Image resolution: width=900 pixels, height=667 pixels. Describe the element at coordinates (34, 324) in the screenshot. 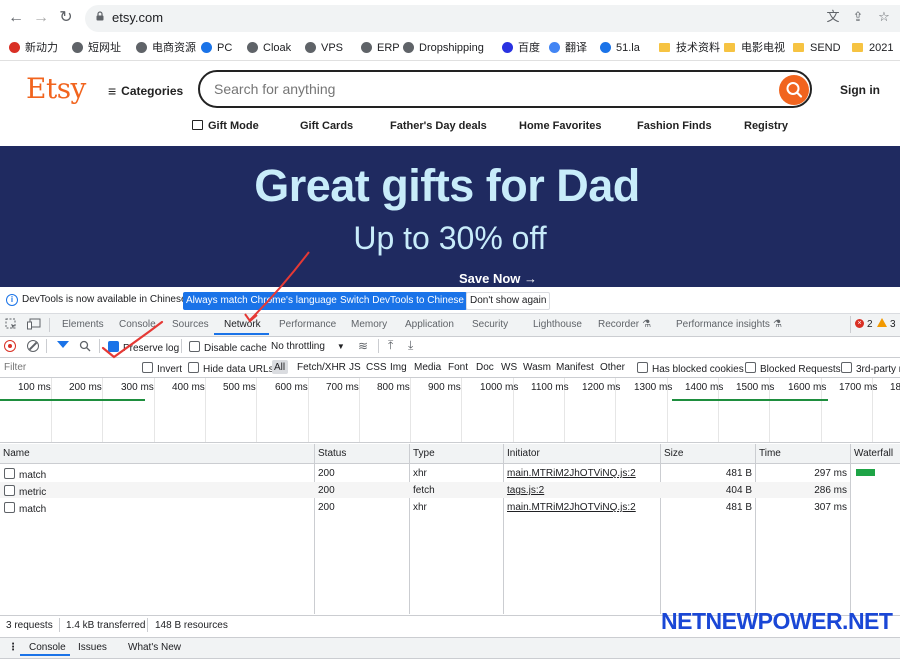

I see `device-toolbar-icon` at that location.